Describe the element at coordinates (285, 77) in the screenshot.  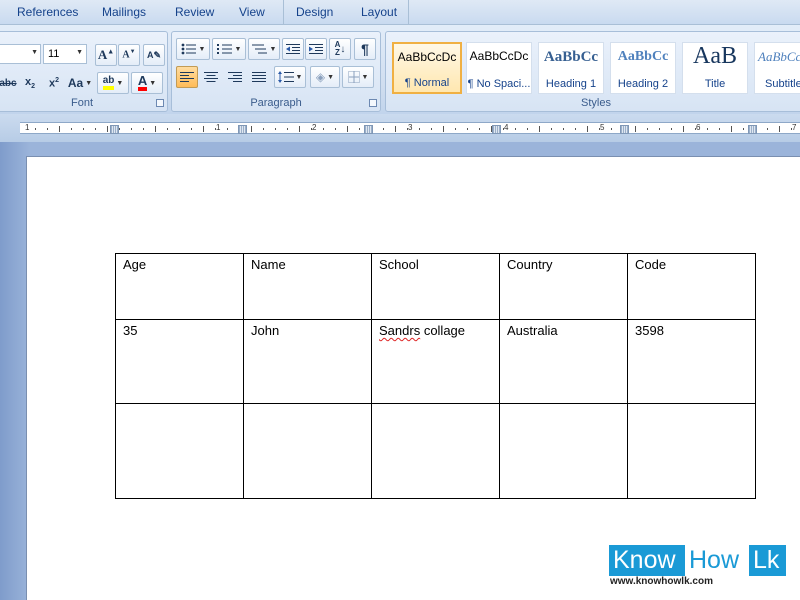
I see `line-spacing-icon` at that location.